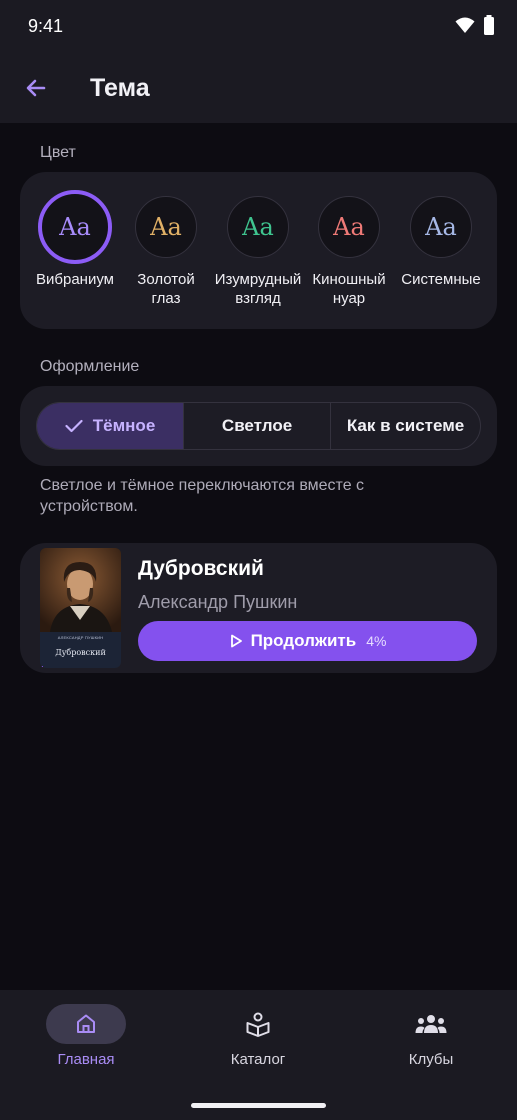  I want to click on clubs-icon, so click(431, 1024).